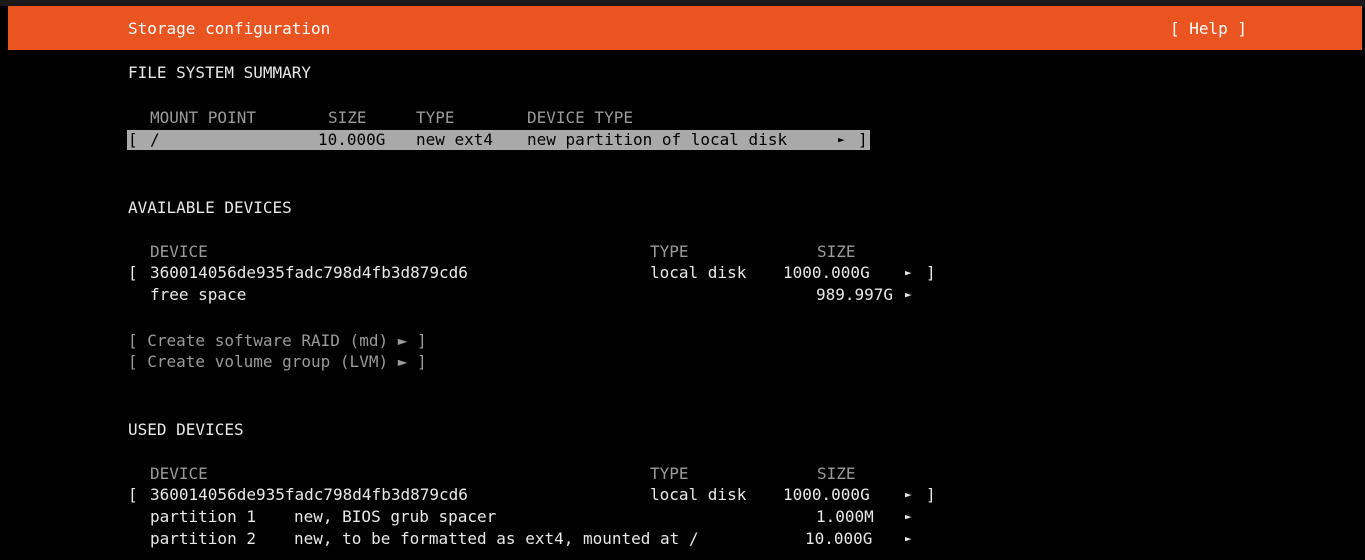 The width and height of the screenshot is (1365, 560). What do you see at coordinates (198, 294) in the screenshot?
I see `free-space-label: free space` at bounding box center [198, 294].